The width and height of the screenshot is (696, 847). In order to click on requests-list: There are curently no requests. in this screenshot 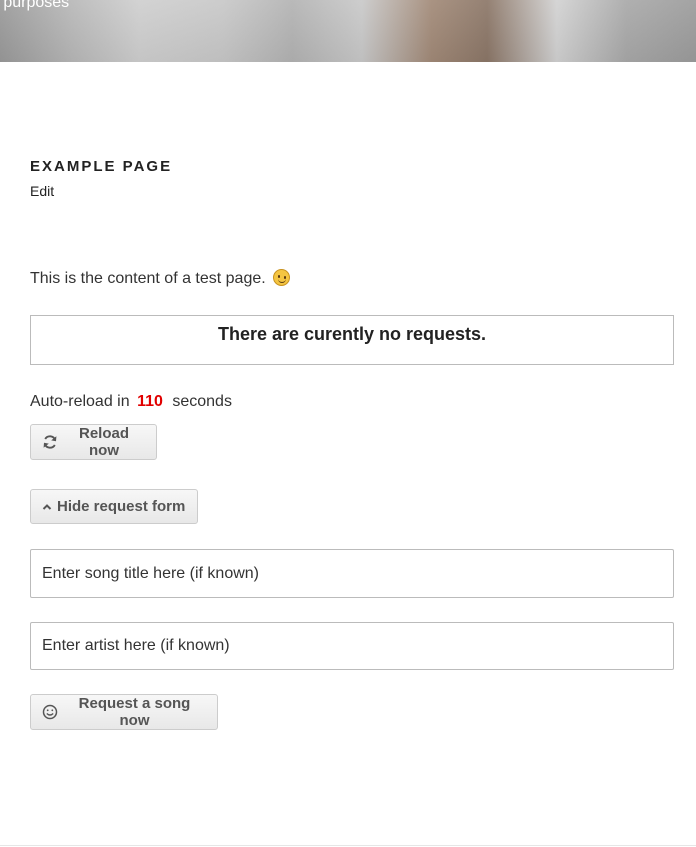, I will do `click(352, 340)`.